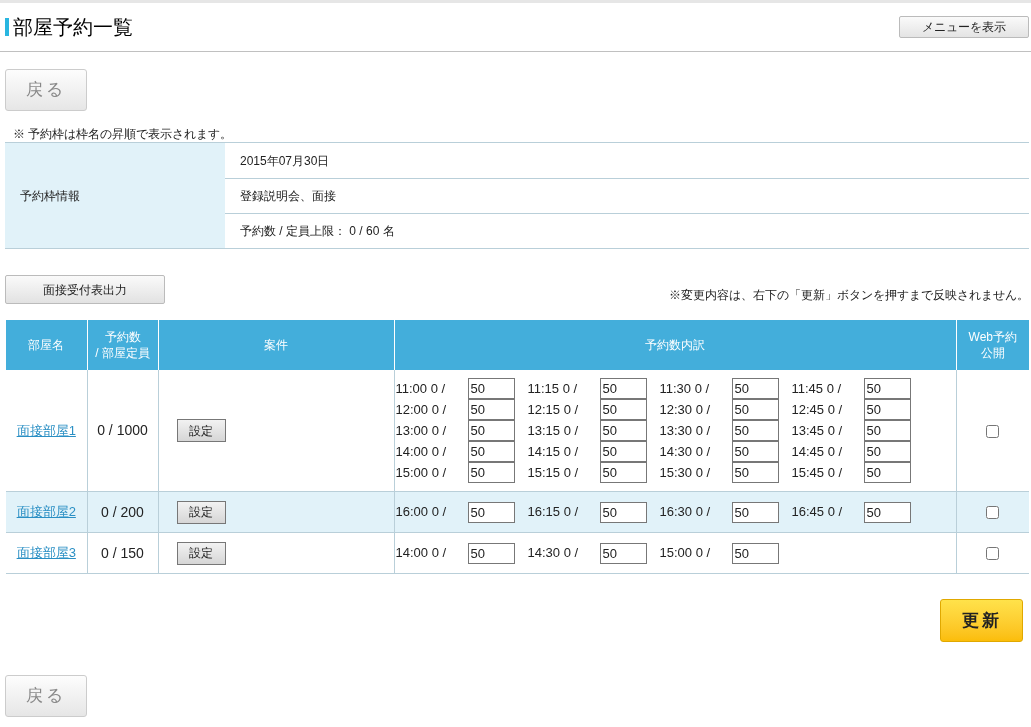 The image size is (1031, 727). I want to click on column-header: 予約数 / 部屋定員, so click(122, 345).